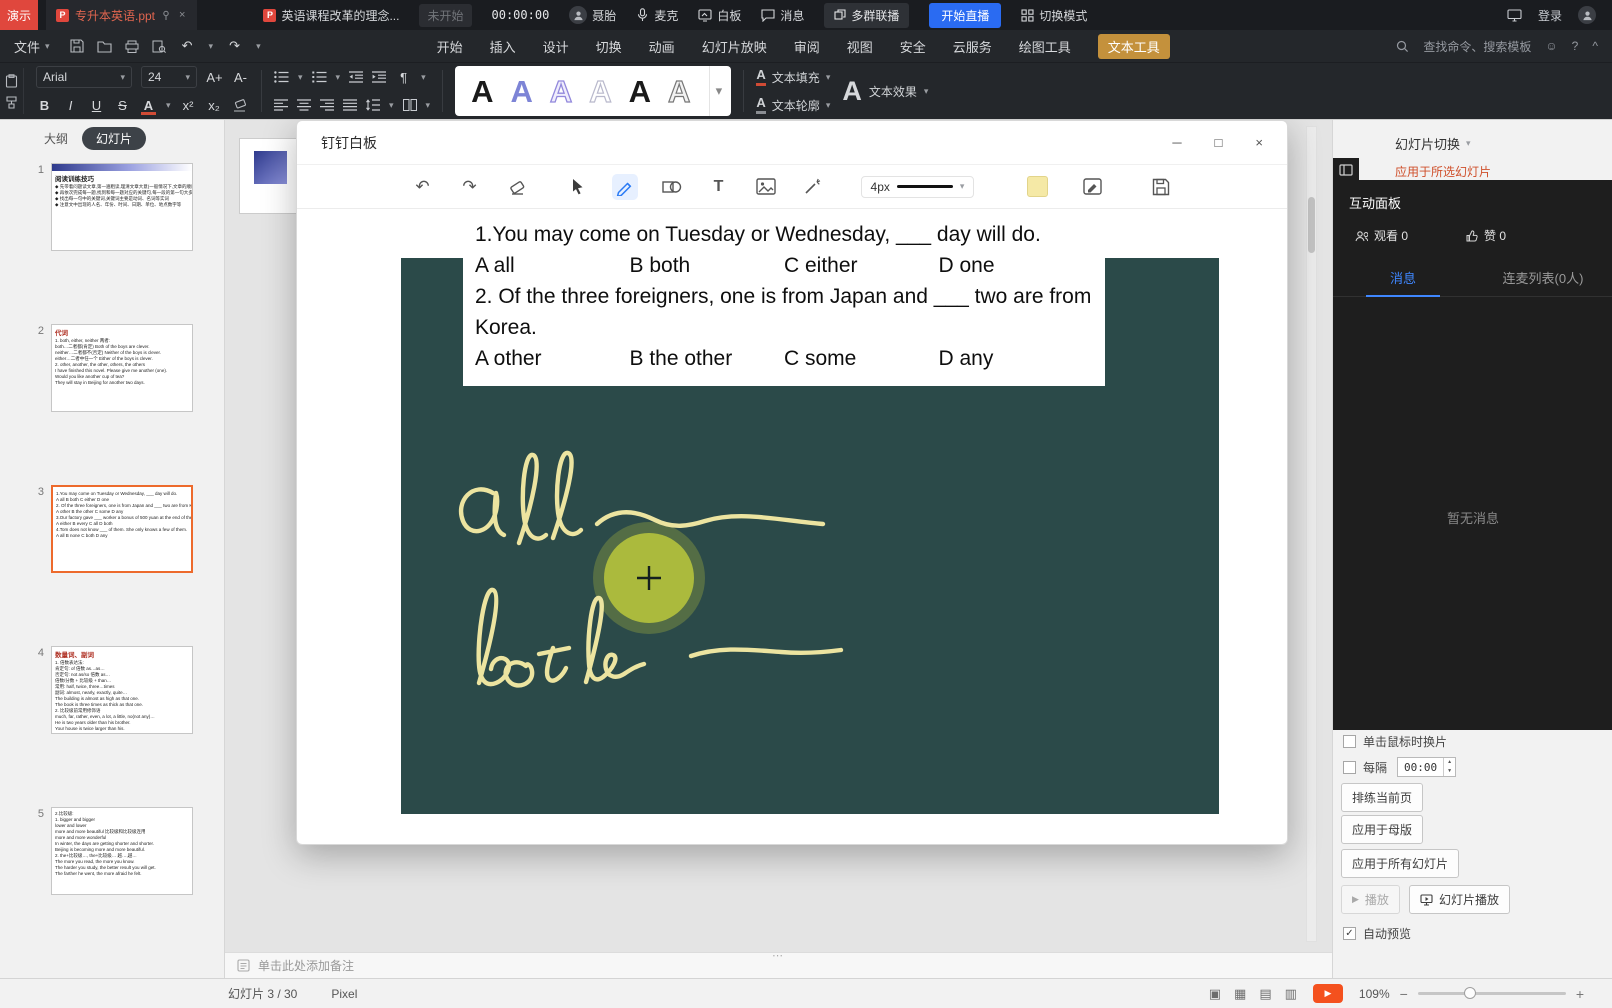 The image size is (1612, 1008). Describe the element at coordinates (1427, 767) in the screenshot. I see `interval-spinner: 00:00 ▲ ▼` at that location.